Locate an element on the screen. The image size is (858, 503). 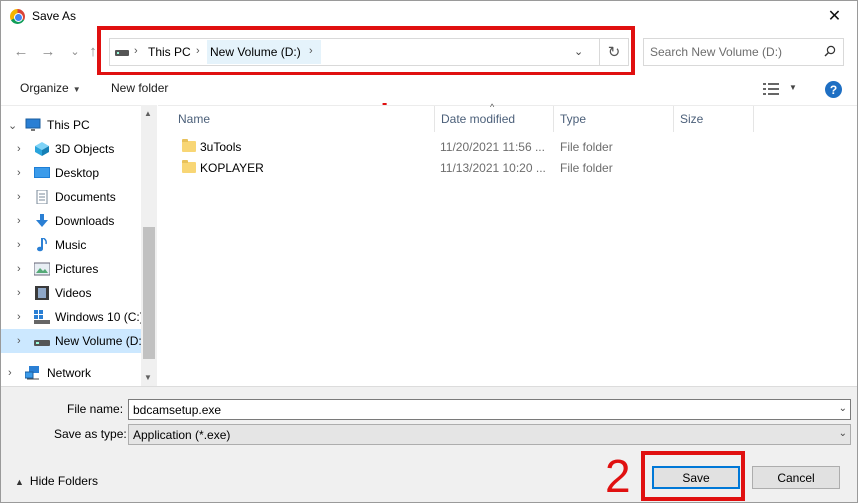
new-folder-button: New folder is located at coordinates (139, 88).